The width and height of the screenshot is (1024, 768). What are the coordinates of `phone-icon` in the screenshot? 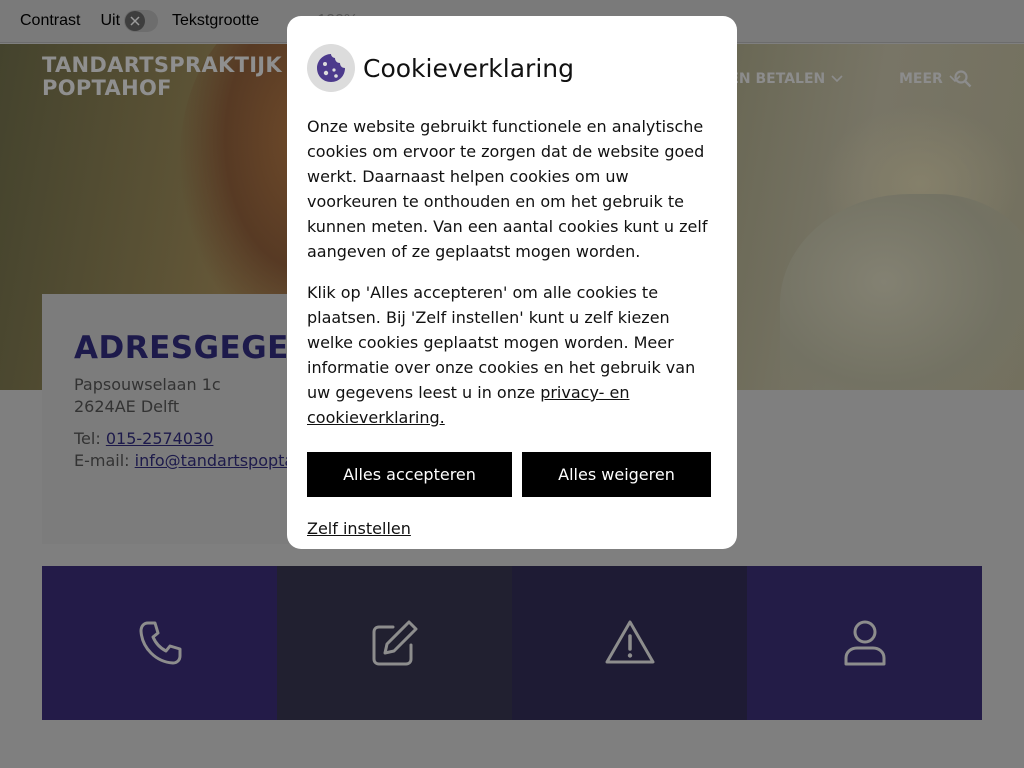 It's located at (160, 643).